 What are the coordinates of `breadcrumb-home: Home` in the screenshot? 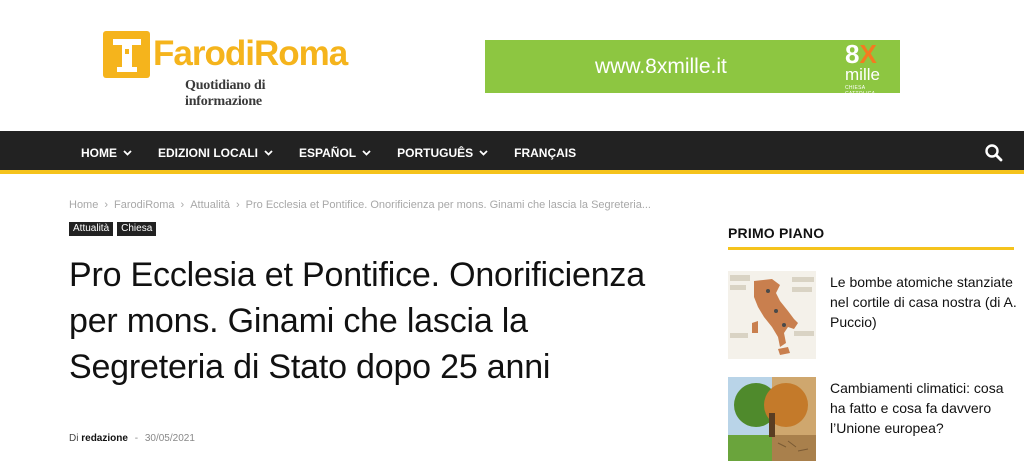 It's located at (83, 205).